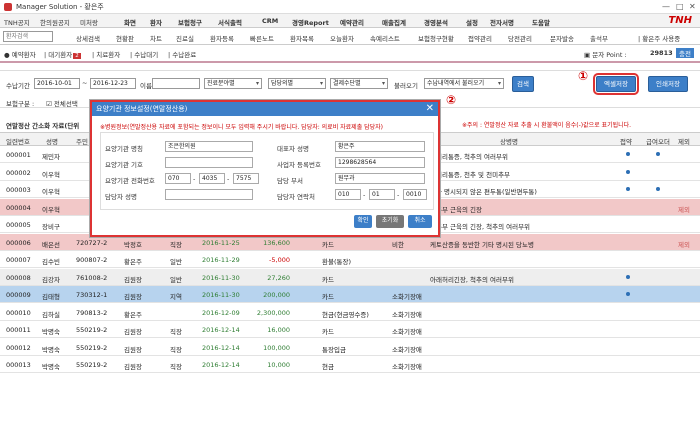 The height and width of the screenshot is (431, 700). What do you see at coordinates (262, 38) in the screenshot?
I see `toolbar-item: 빠른노트` at bounding box center [262, 38].